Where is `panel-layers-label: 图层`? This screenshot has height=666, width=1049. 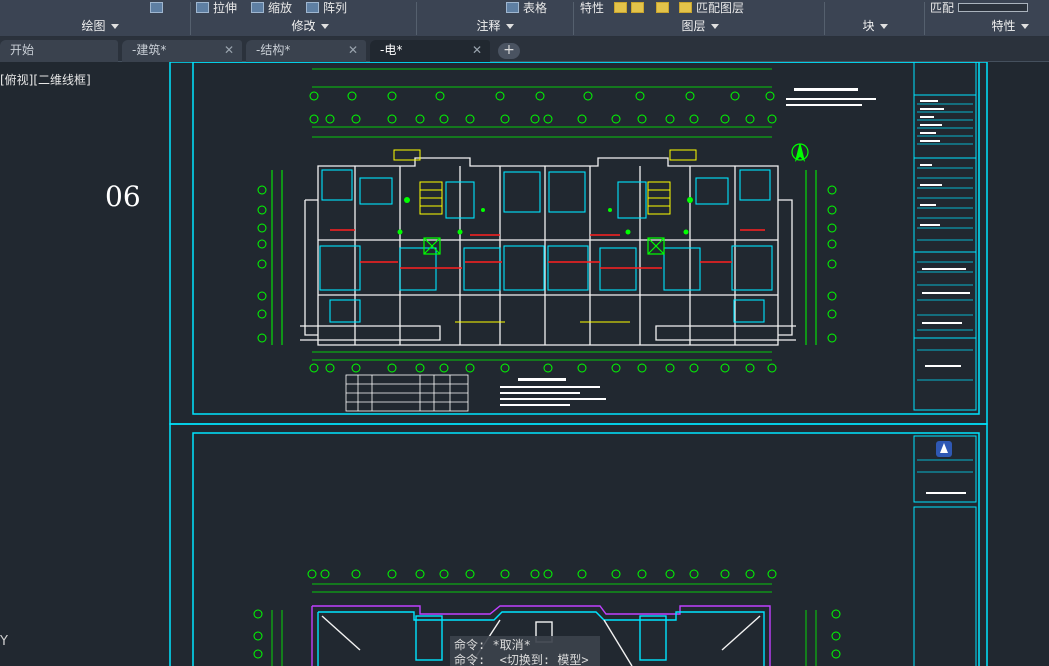 panel-layers-label: 图层 is located at coordinates (693, 26).